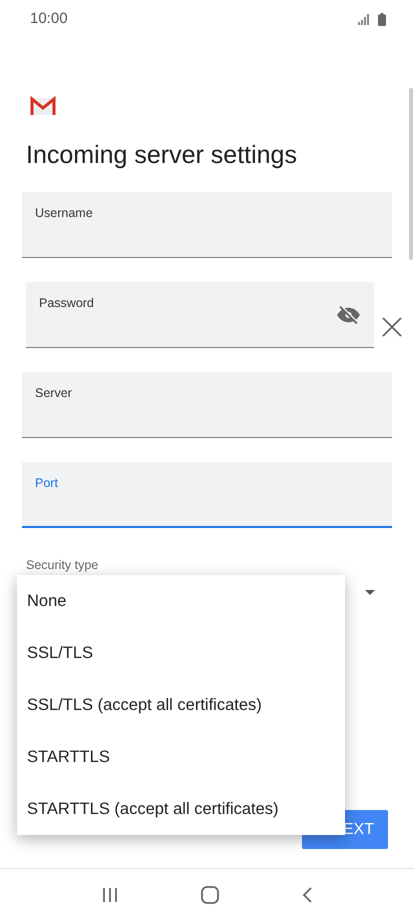  Describe the element at coordinates (370, 592) in the screenshot. I see `dropdown-arrow-icon` at that location.